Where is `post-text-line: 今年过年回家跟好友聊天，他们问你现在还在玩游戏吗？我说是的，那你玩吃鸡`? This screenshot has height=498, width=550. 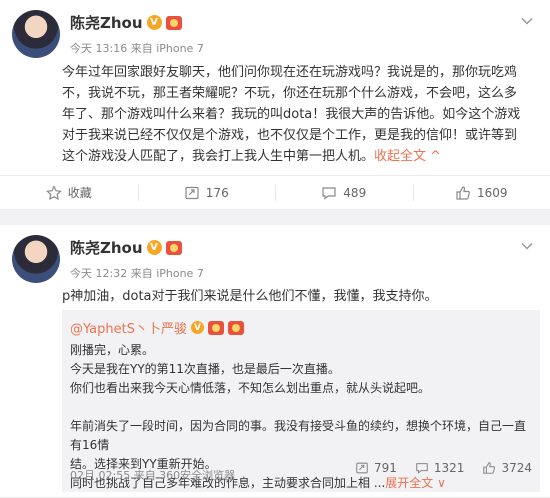
post-text-line: 今年过年回家跟好友聊天，他们问你现在还在玩游戏吗？我说是的，那你玩吃鸡 is located at coordinates (290, 72).